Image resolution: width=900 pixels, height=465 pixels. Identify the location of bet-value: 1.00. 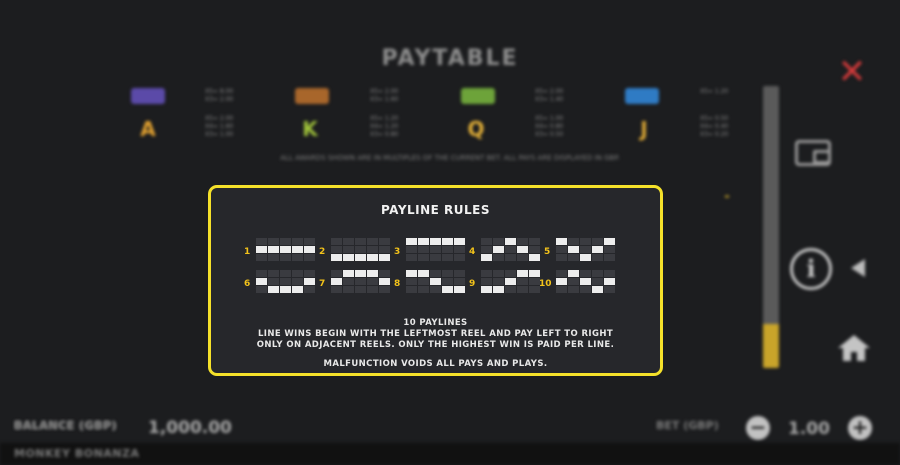
(809, 429).